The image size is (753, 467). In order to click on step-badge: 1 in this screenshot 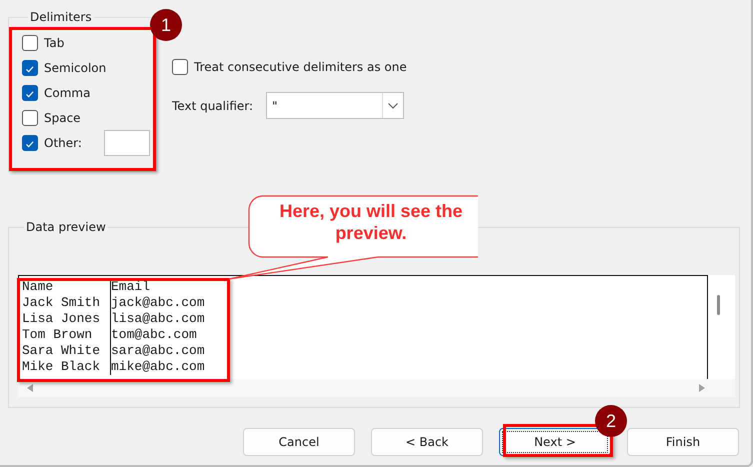, I will do `click(166, 25)`.